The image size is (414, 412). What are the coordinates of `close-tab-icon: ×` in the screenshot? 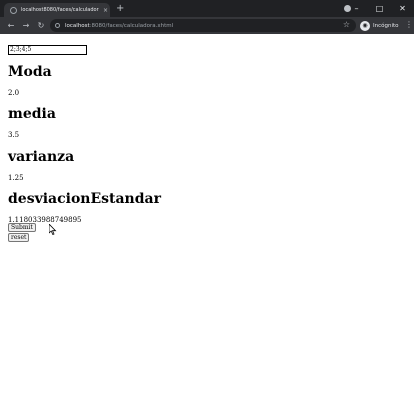 It's located at (105, 10).